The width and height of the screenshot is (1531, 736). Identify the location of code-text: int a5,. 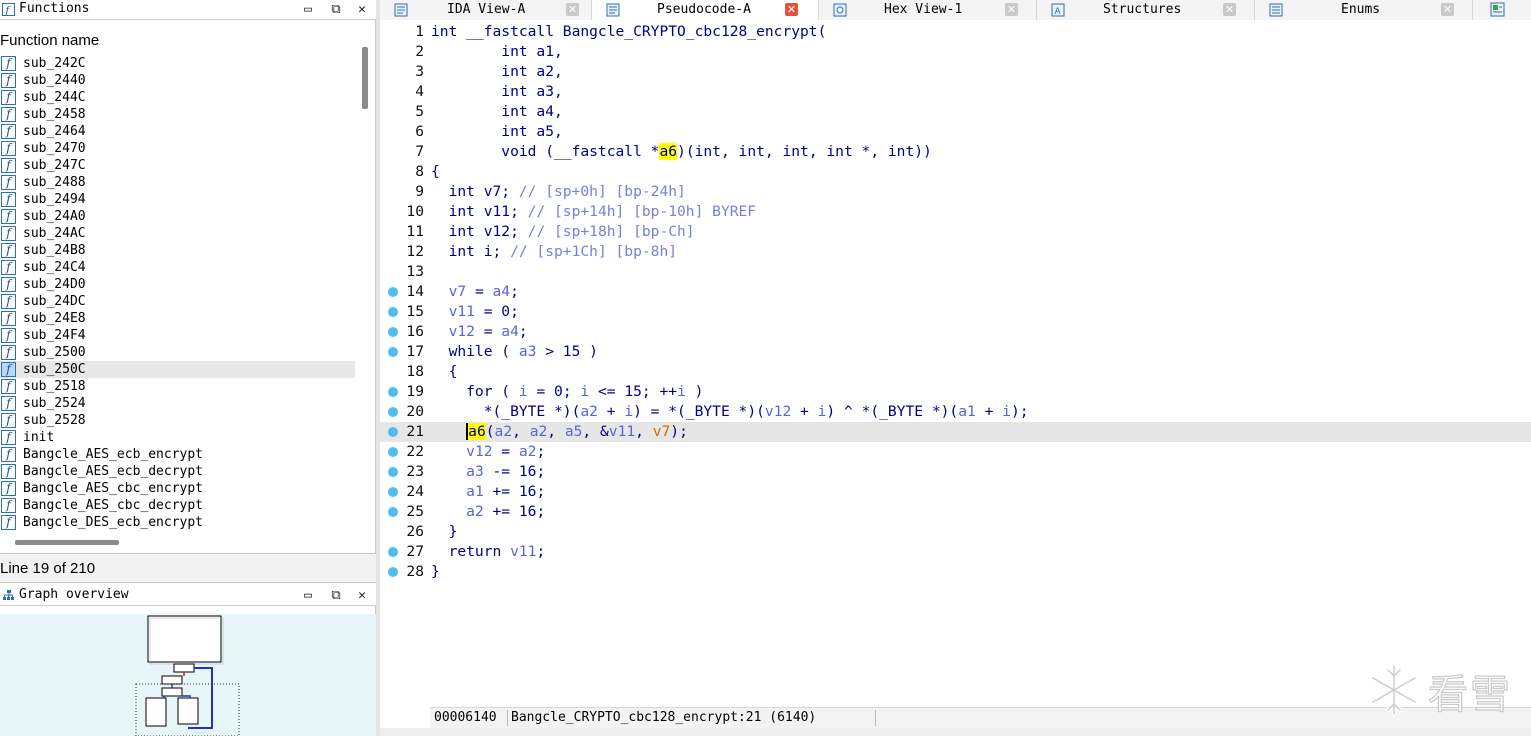
(497, 132).